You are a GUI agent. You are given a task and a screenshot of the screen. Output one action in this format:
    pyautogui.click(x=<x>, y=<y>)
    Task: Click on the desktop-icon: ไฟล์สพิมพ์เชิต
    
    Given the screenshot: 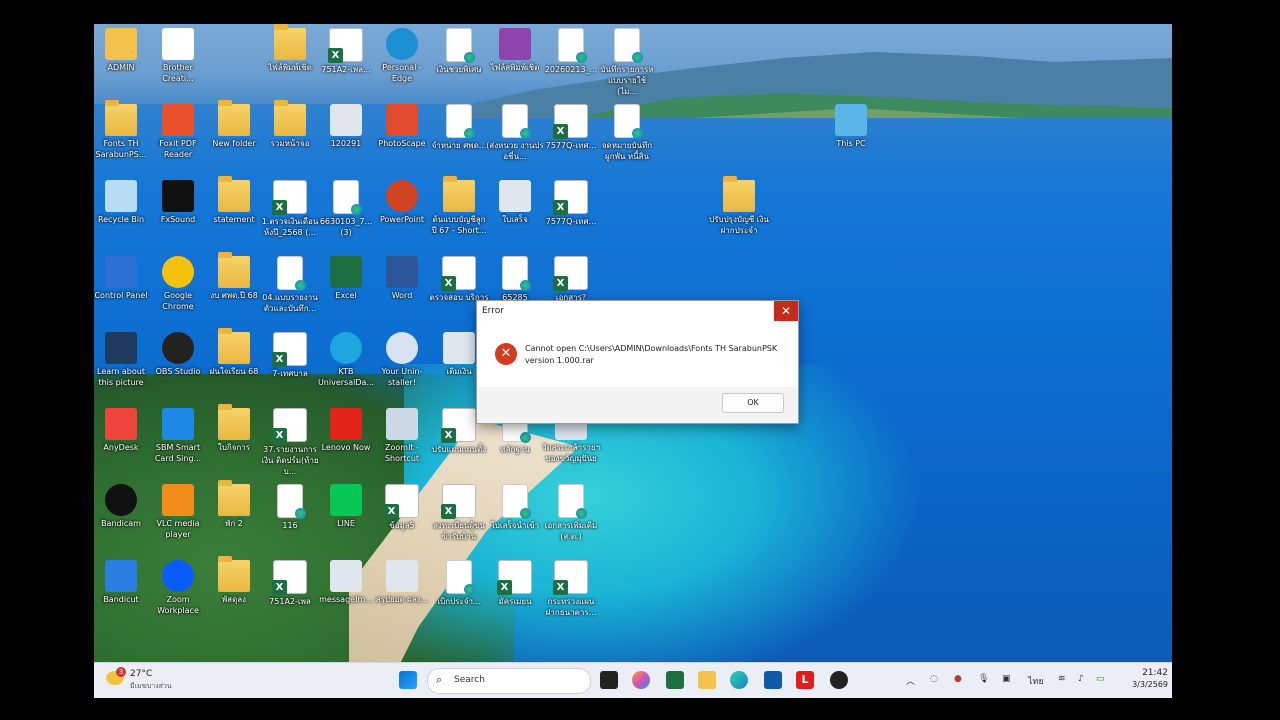 What is the action you would take?
    pyautogui.click(x=515, y=50)
    